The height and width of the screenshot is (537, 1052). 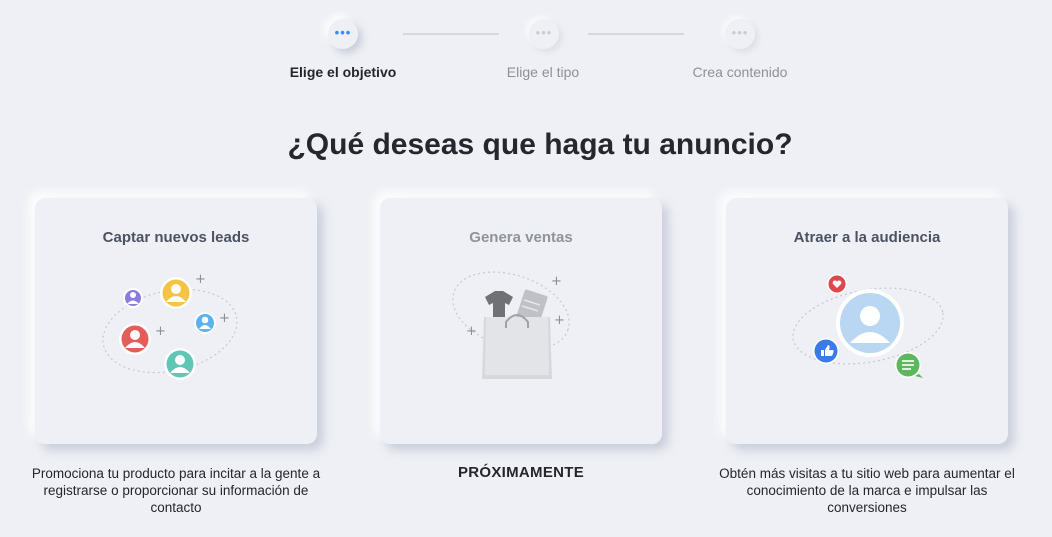 What do you see at coordinates (909, 365) in the screenshot?
I see `comment-icon` at bounding box center [909, 365].